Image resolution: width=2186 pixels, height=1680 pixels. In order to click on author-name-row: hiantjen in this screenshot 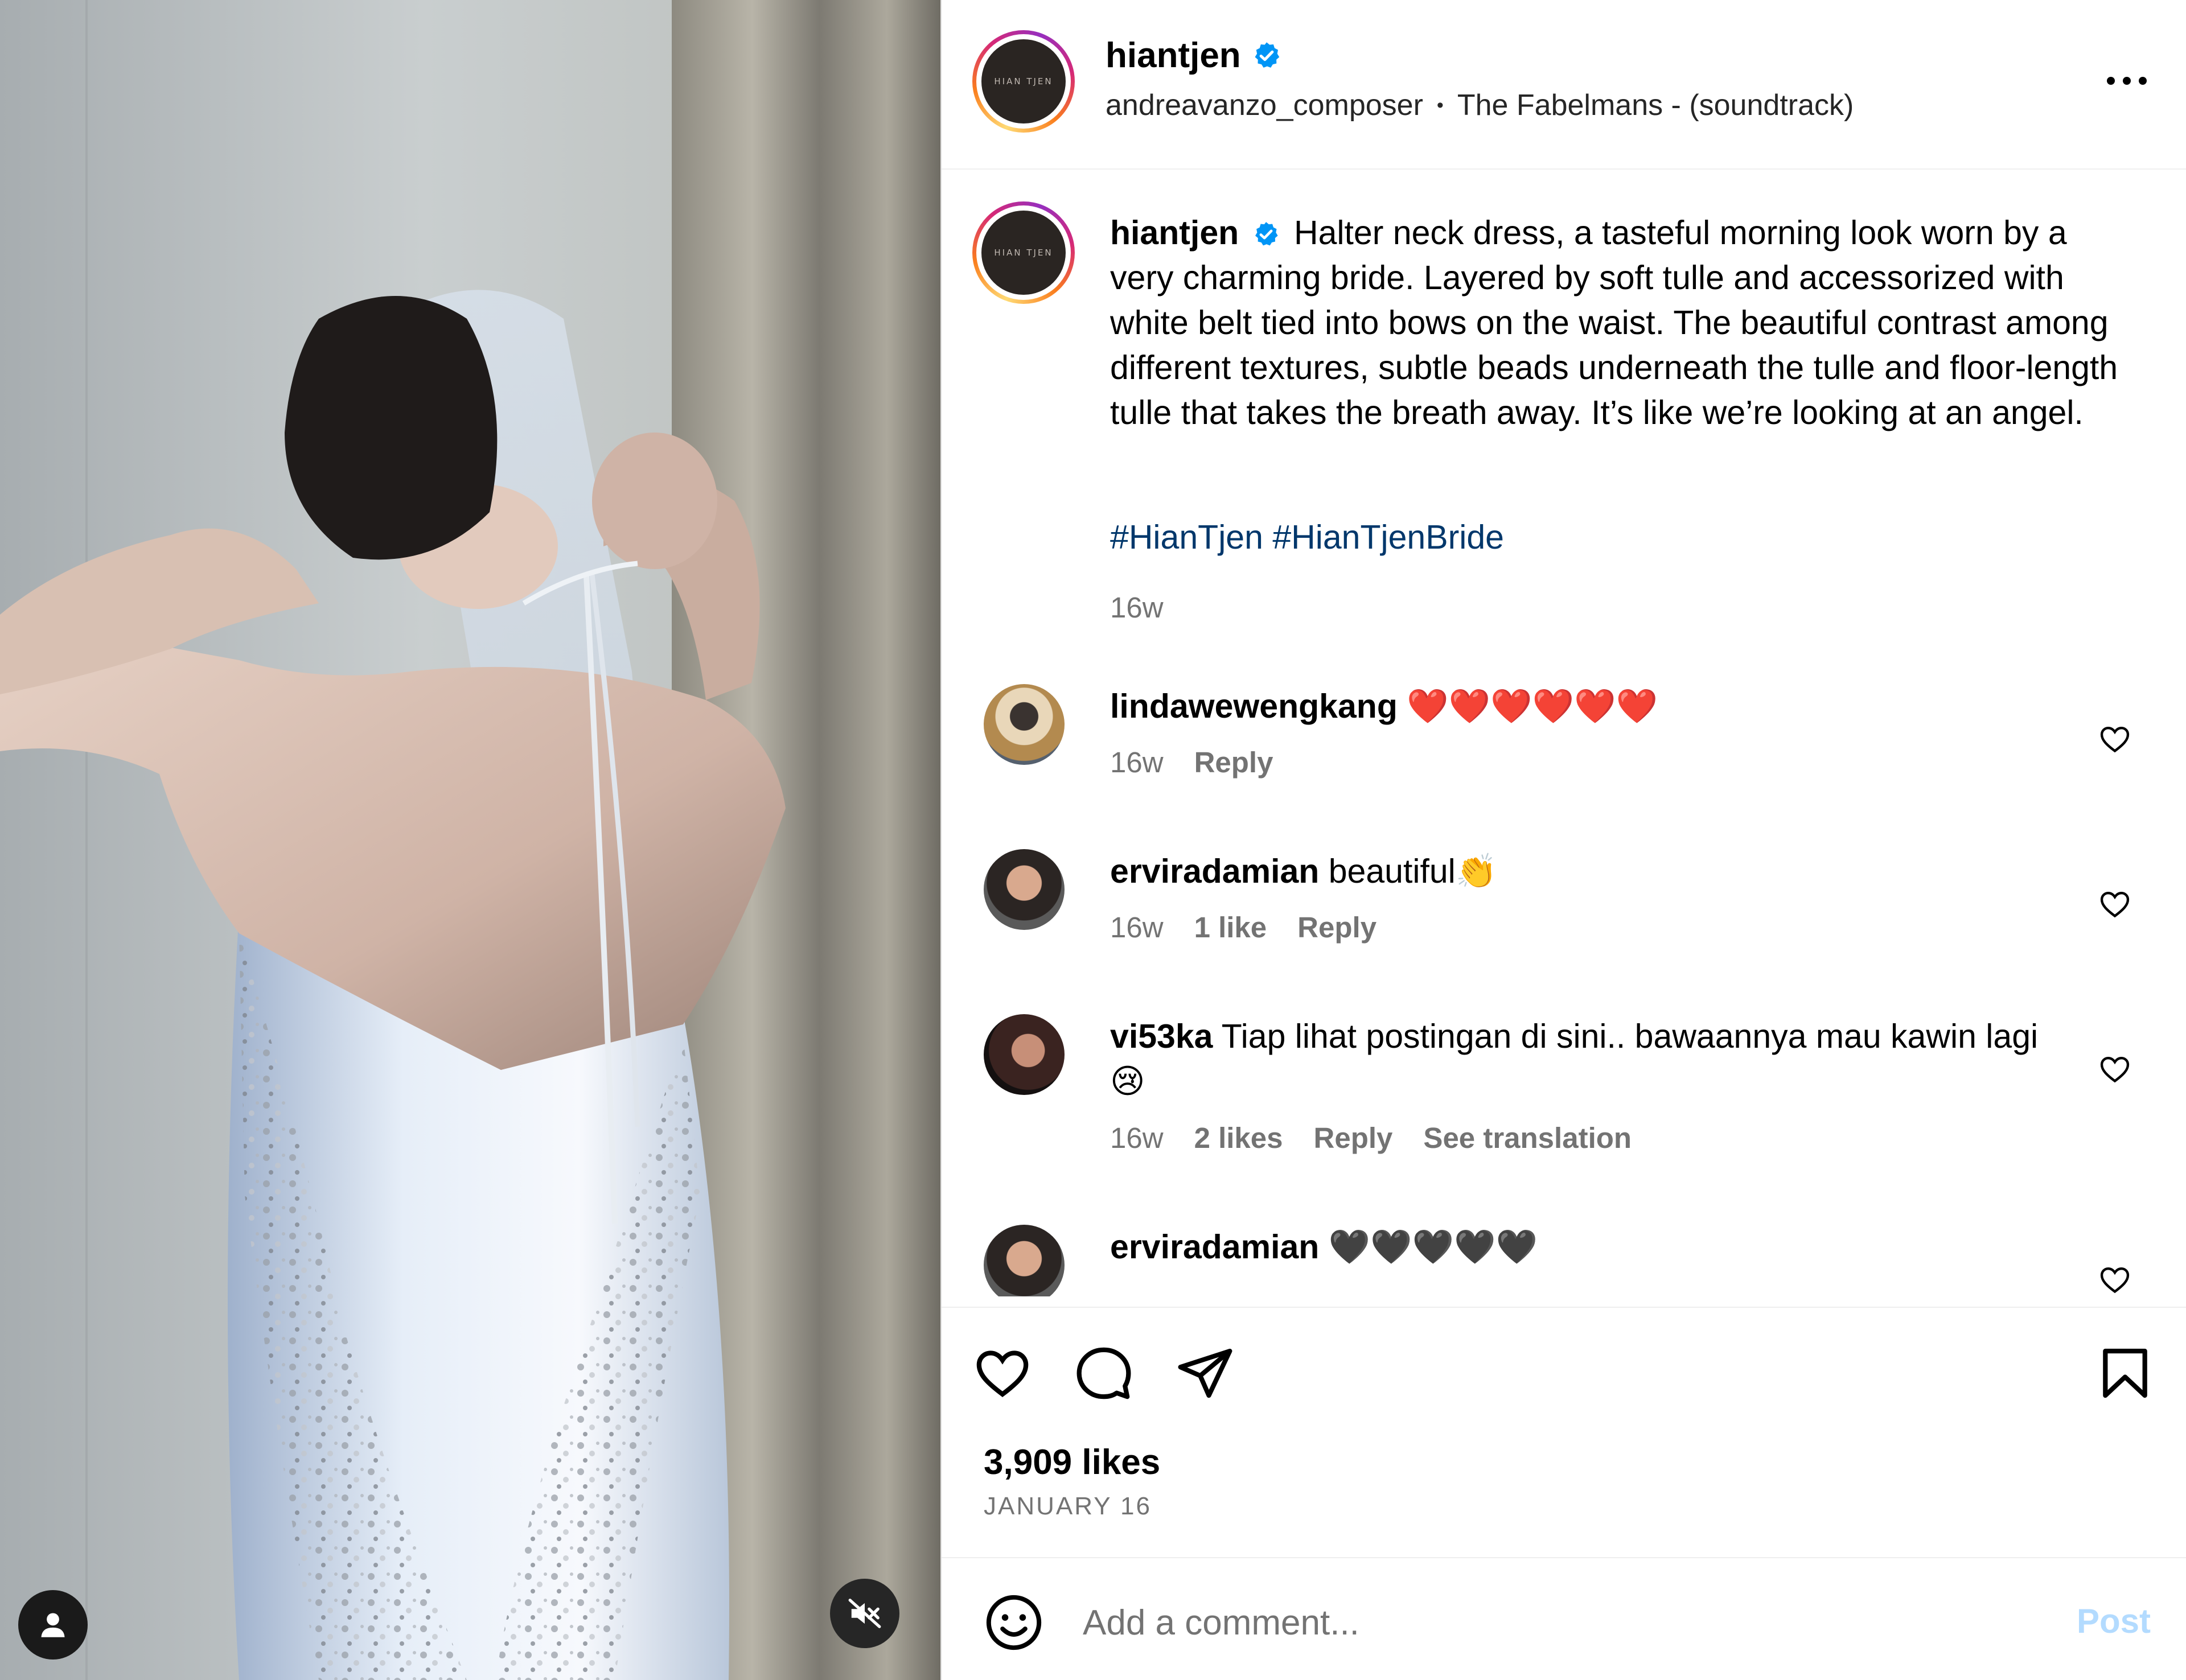, I will do `click(1194, 55)`.